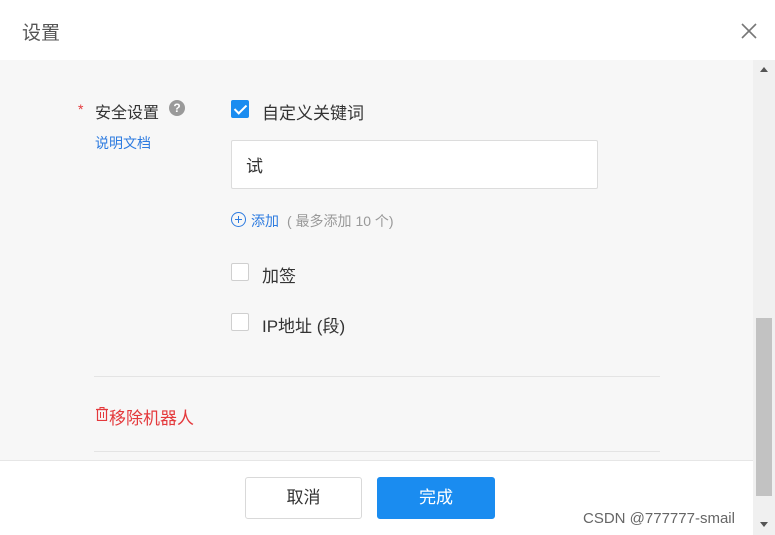 This screenshot has width=775, height=535. I want to click on dialog-title: 设置, so click(41, 33).